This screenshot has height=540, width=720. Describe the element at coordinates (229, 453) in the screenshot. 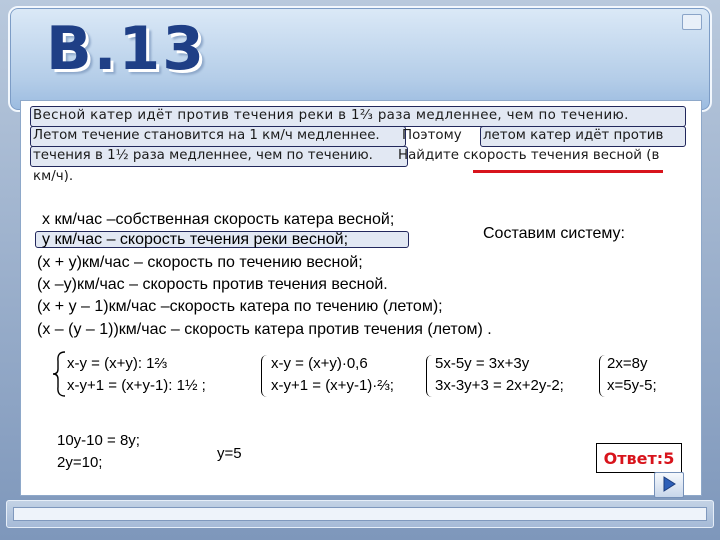

I see `solution-result: y=5` at that location.